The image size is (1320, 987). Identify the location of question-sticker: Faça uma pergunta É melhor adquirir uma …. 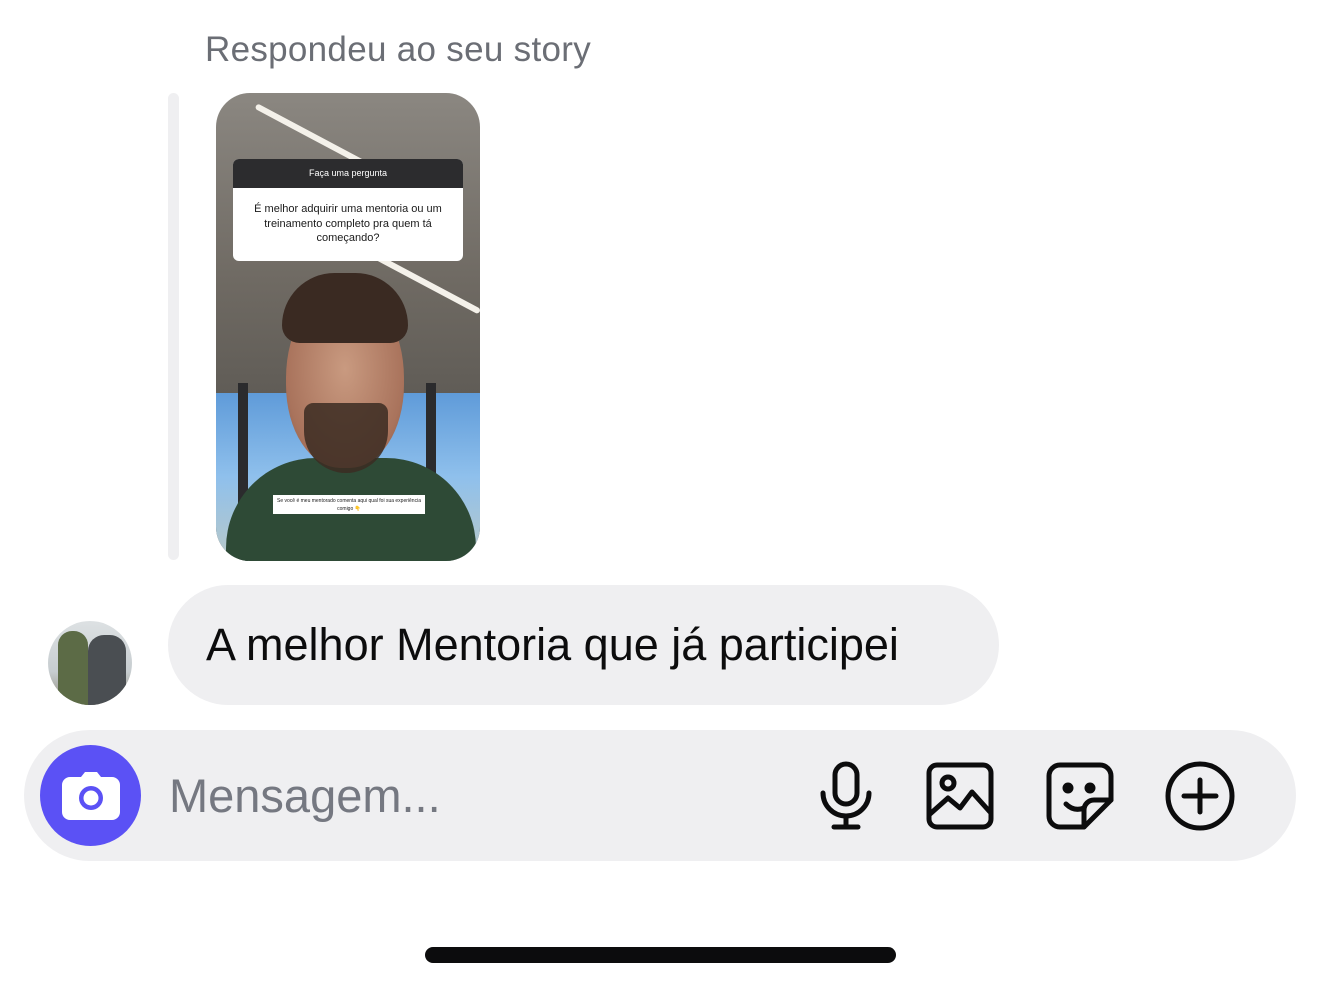
(348, 210).